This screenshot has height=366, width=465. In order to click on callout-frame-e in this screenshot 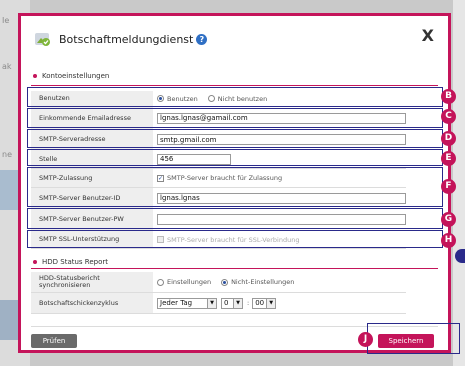, I will do `click(235, 157)`.